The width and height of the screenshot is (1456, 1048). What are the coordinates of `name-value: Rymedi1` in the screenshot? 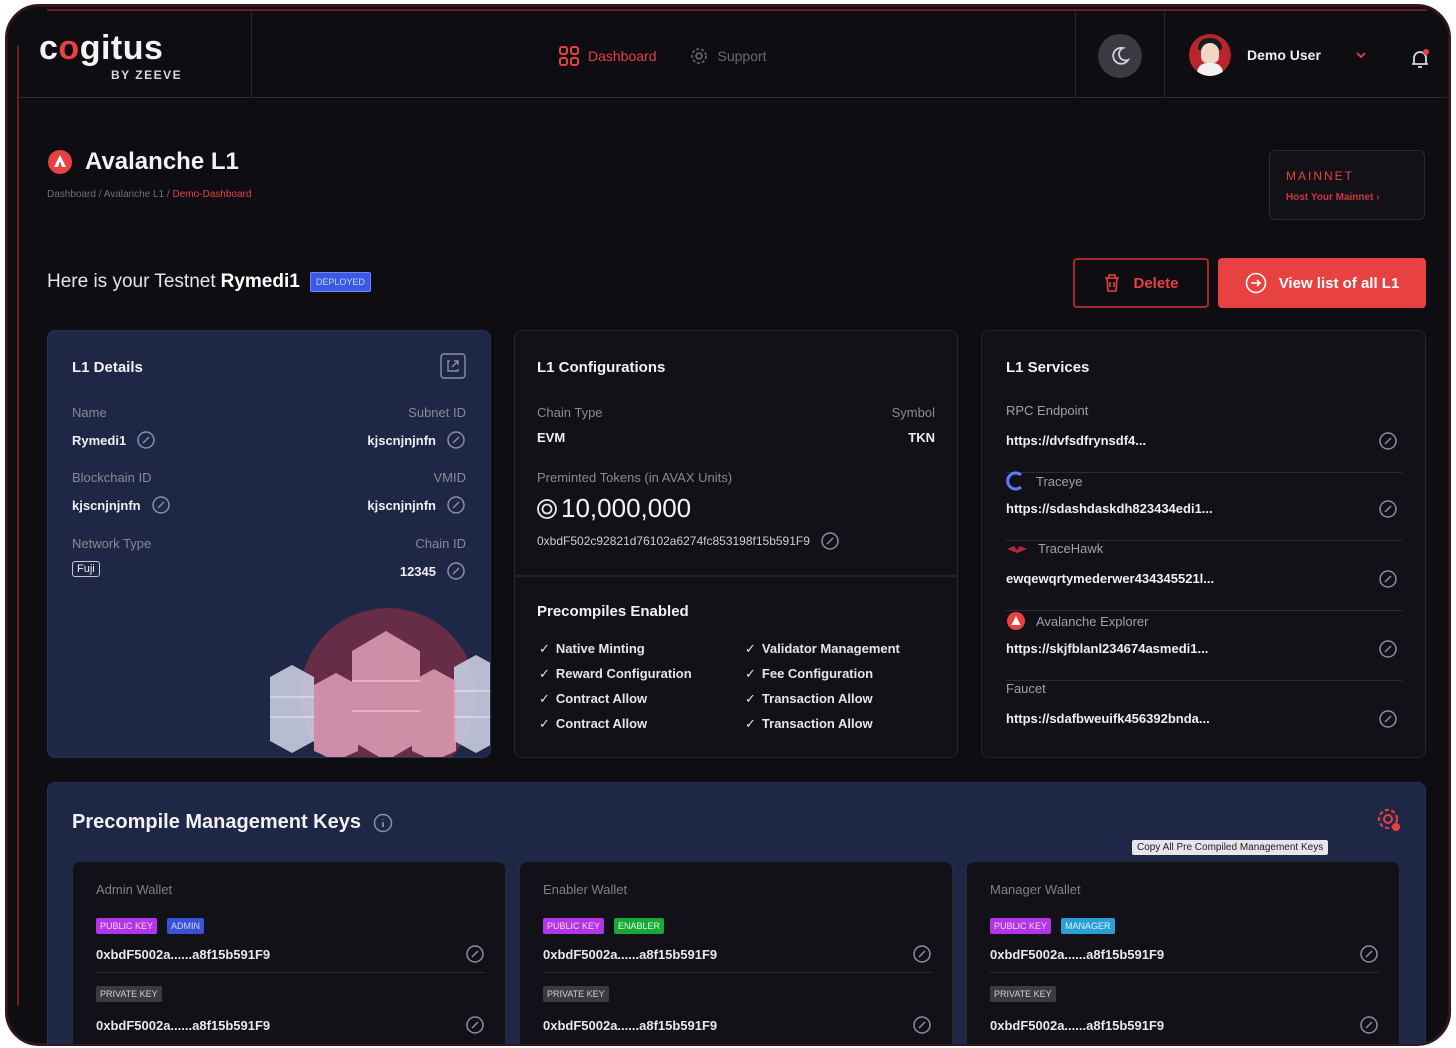 It's located at (114, 440).